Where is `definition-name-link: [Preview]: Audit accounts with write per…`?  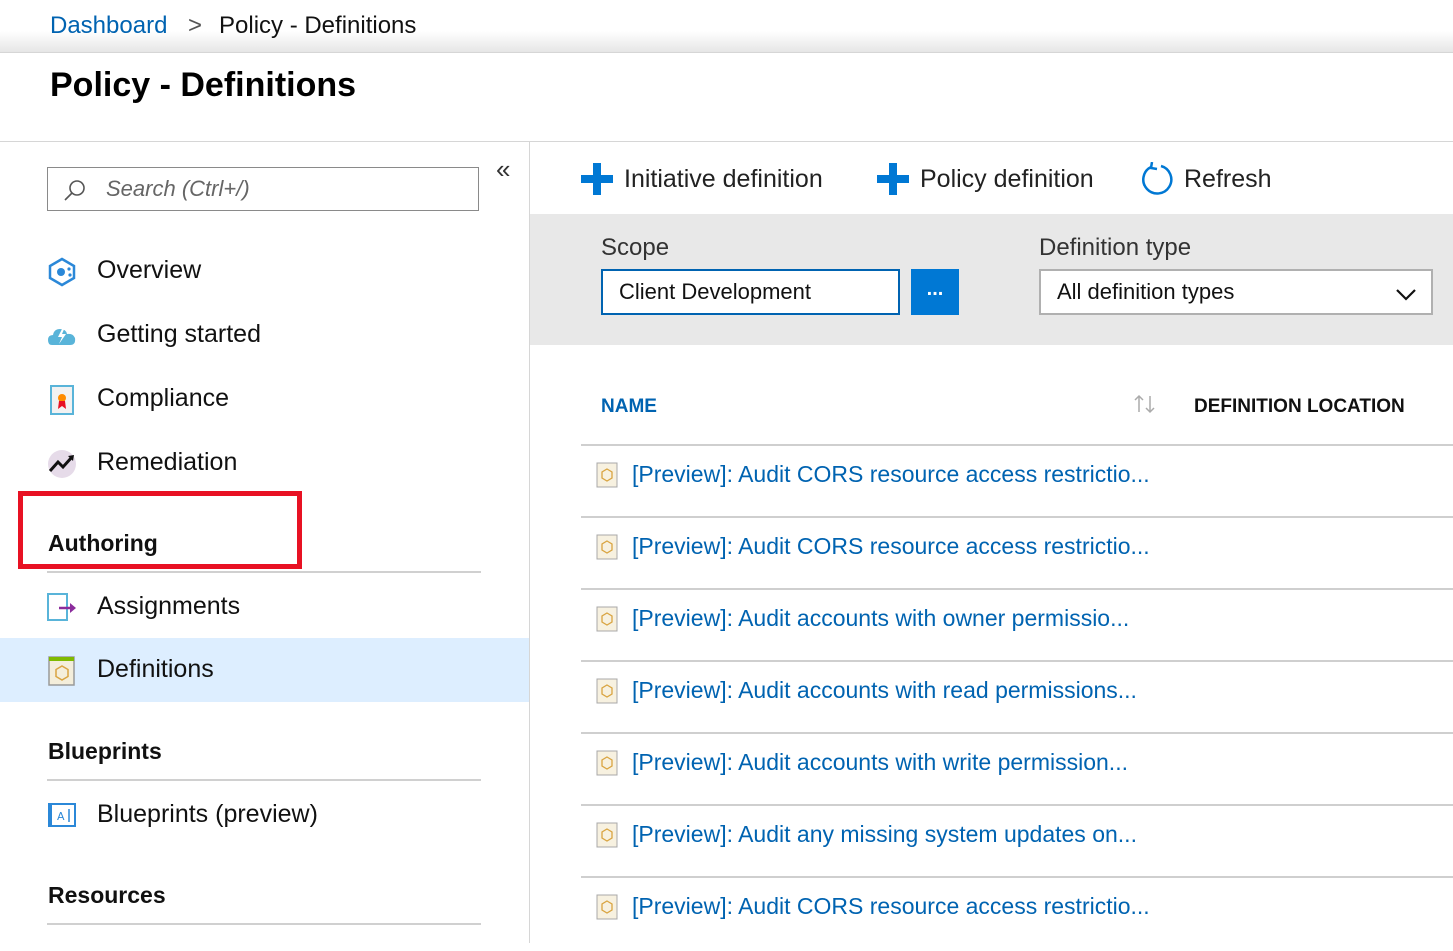 definition-name-link: [Preview]: Audit accounts with write per… is located at coordinates (880, 762).